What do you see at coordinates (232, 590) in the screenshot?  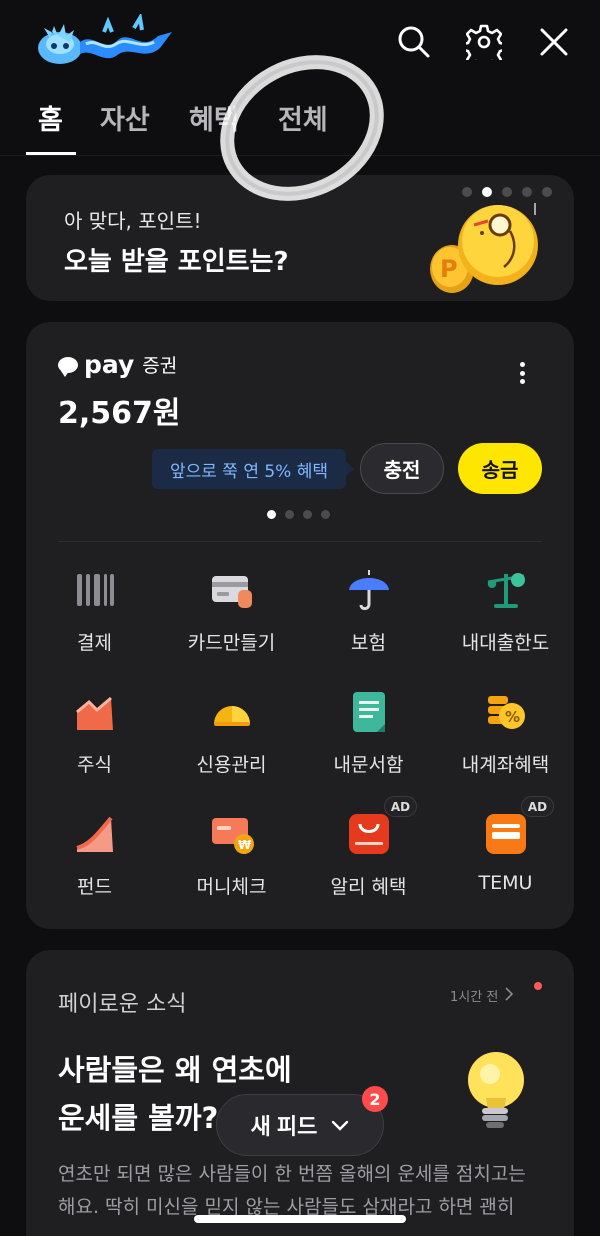 I see `card-icon` at bounding box center [232, 590].